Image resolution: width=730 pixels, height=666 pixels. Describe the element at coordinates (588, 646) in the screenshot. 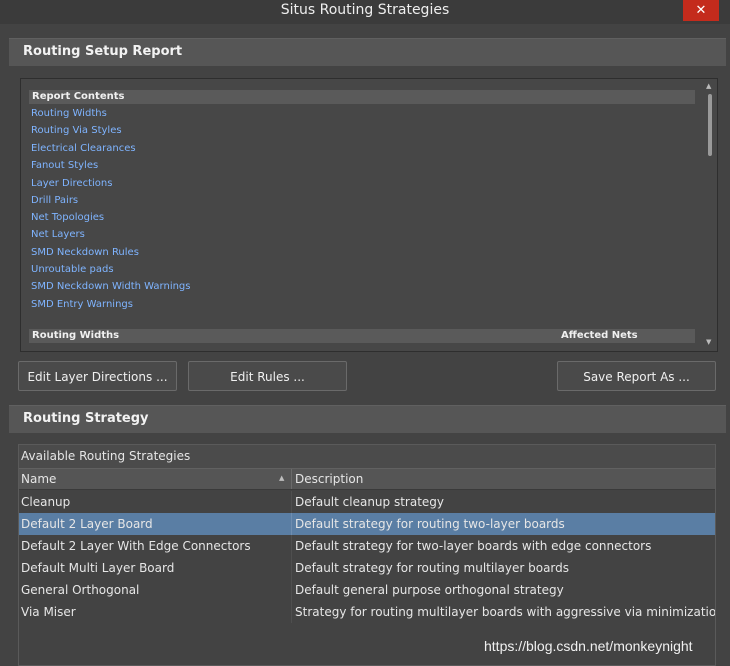

I see `watermark-text: https://blog.csdn.net/monkeynight` at that location.